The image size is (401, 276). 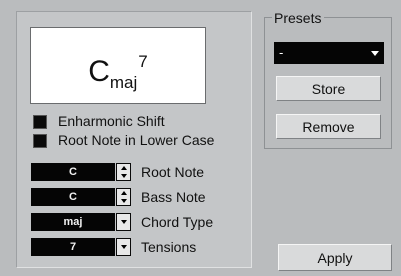 I want to click on root-note-spinner, so click(x=123, y=172).